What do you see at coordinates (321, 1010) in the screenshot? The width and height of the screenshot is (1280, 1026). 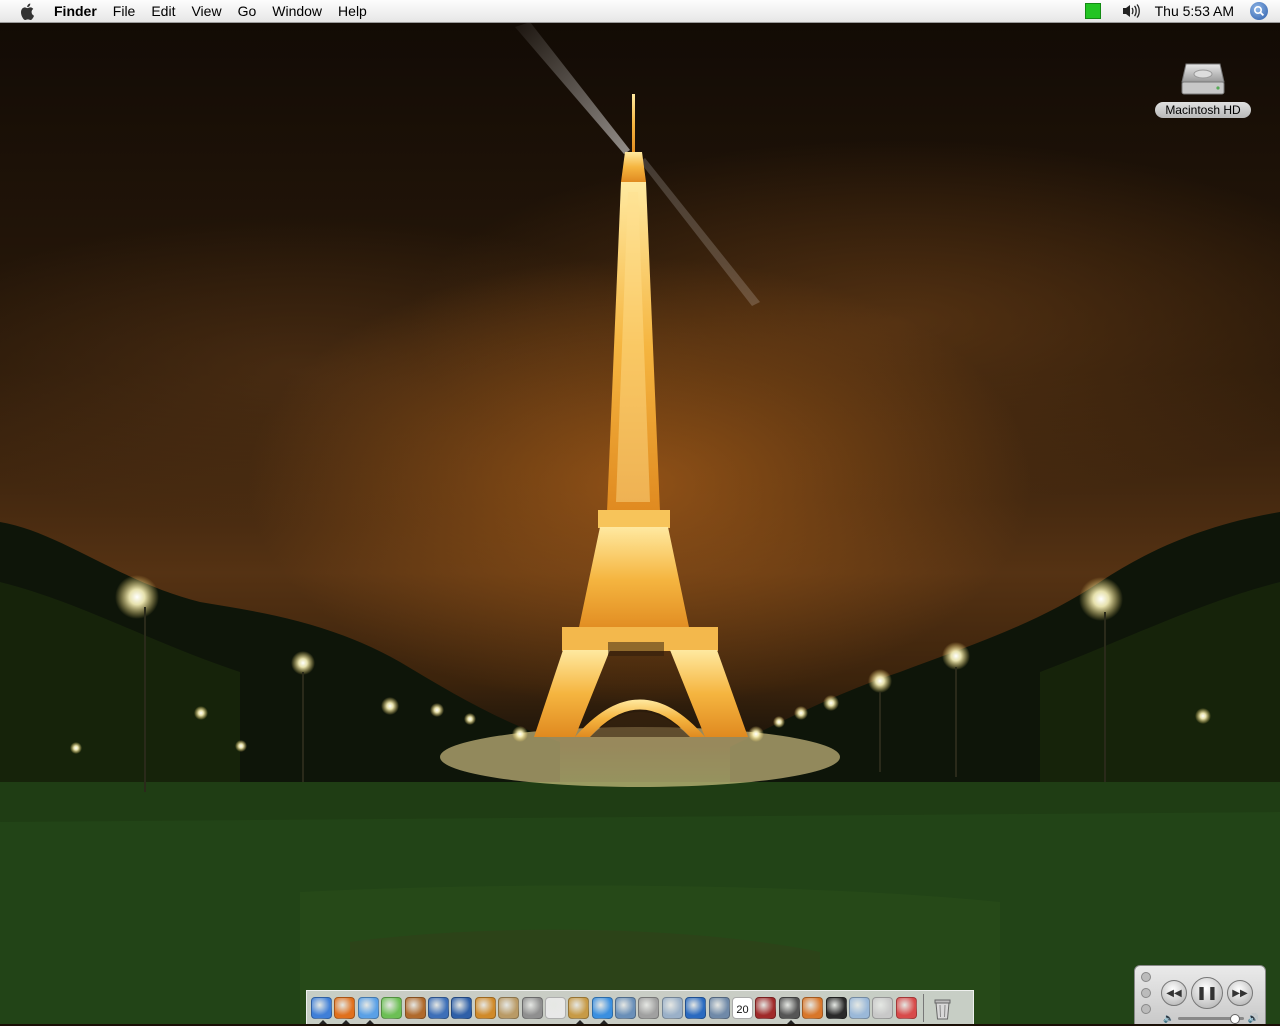 I see `dock-finder-icon` at bounding box center [321, 1010].